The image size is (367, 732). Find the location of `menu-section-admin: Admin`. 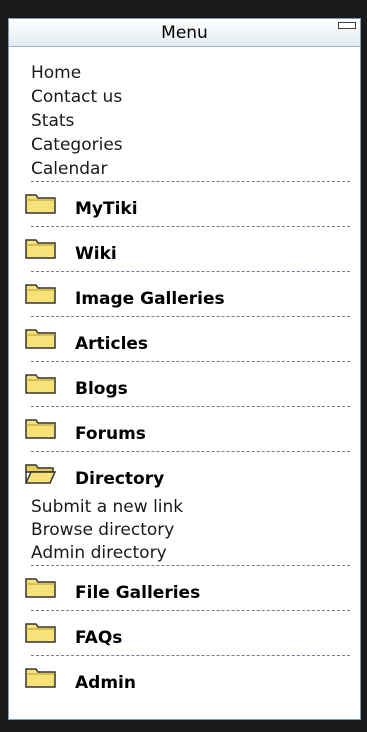

menu-section-admin: Admin is located at coordinates (184, 678).